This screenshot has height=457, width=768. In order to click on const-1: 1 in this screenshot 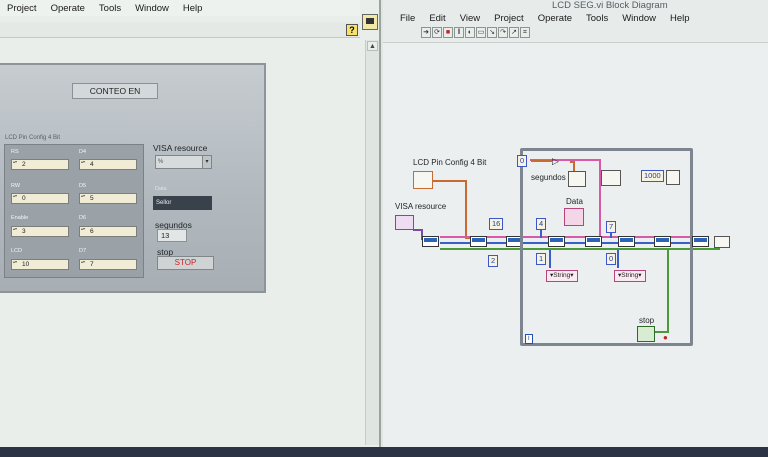, I will do `click(541, 259)`.